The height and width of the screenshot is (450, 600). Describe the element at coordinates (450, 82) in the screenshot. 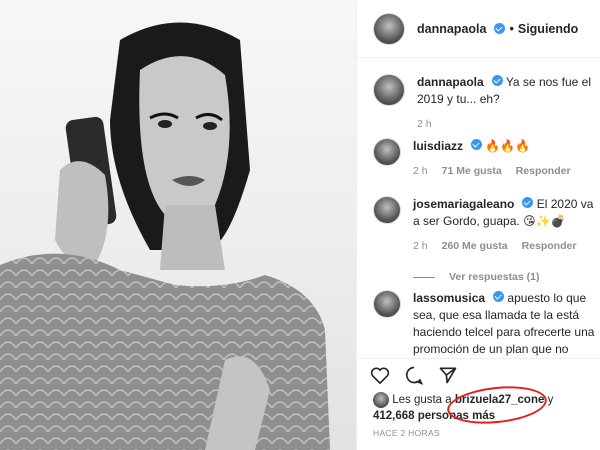

I see `comment-username: dannapaola` at that location.